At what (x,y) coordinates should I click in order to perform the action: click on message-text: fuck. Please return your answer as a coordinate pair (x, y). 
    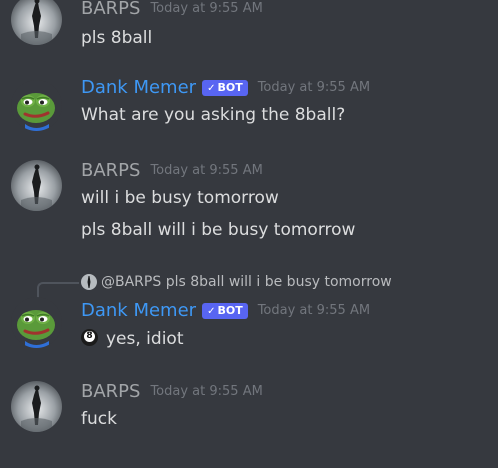
    Looking at the image, I should click on (99, 419).